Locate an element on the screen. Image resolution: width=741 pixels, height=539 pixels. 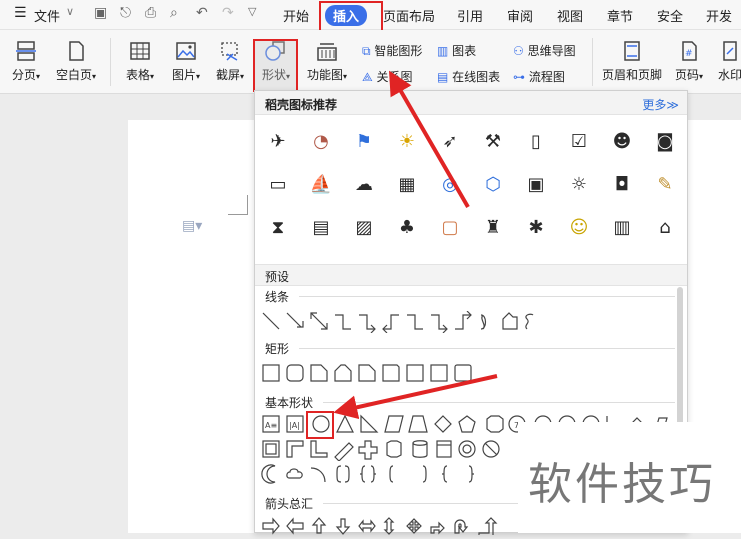
relation-chart-button: ⟁ 关系图 is located at coordinates (387, 76).